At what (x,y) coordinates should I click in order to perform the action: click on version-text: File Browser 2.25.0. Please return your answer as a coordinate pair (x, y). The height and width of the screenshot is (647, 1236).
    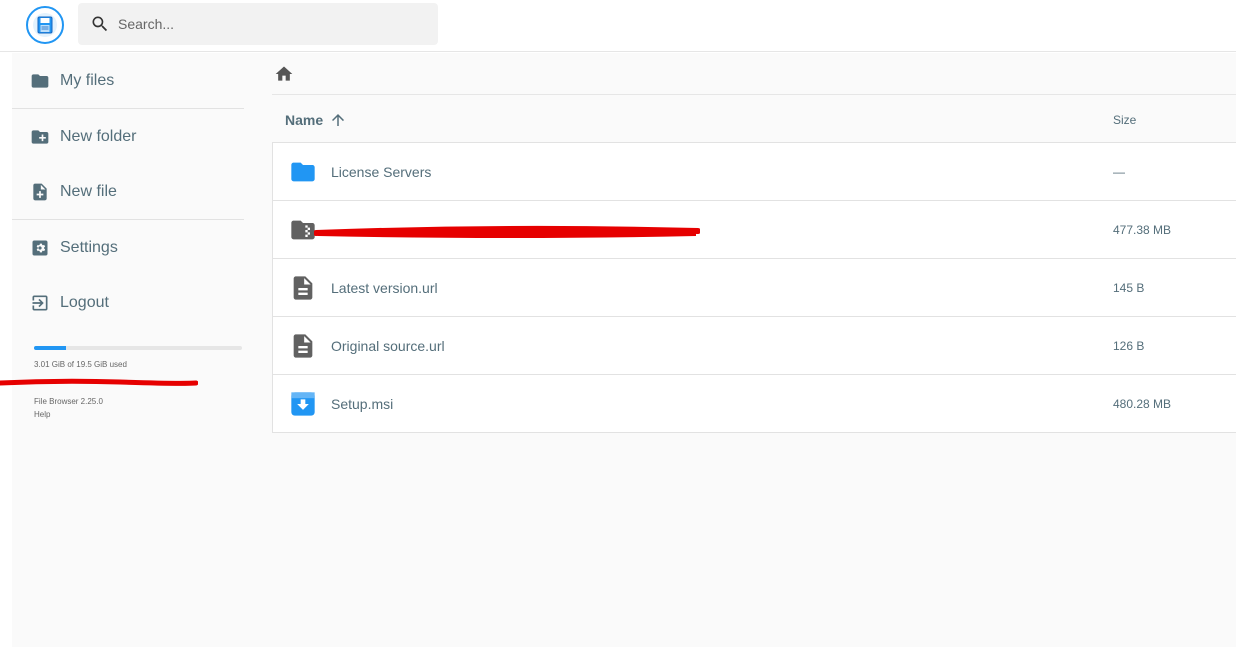
    Looking at the image, I should click on (68, 401).